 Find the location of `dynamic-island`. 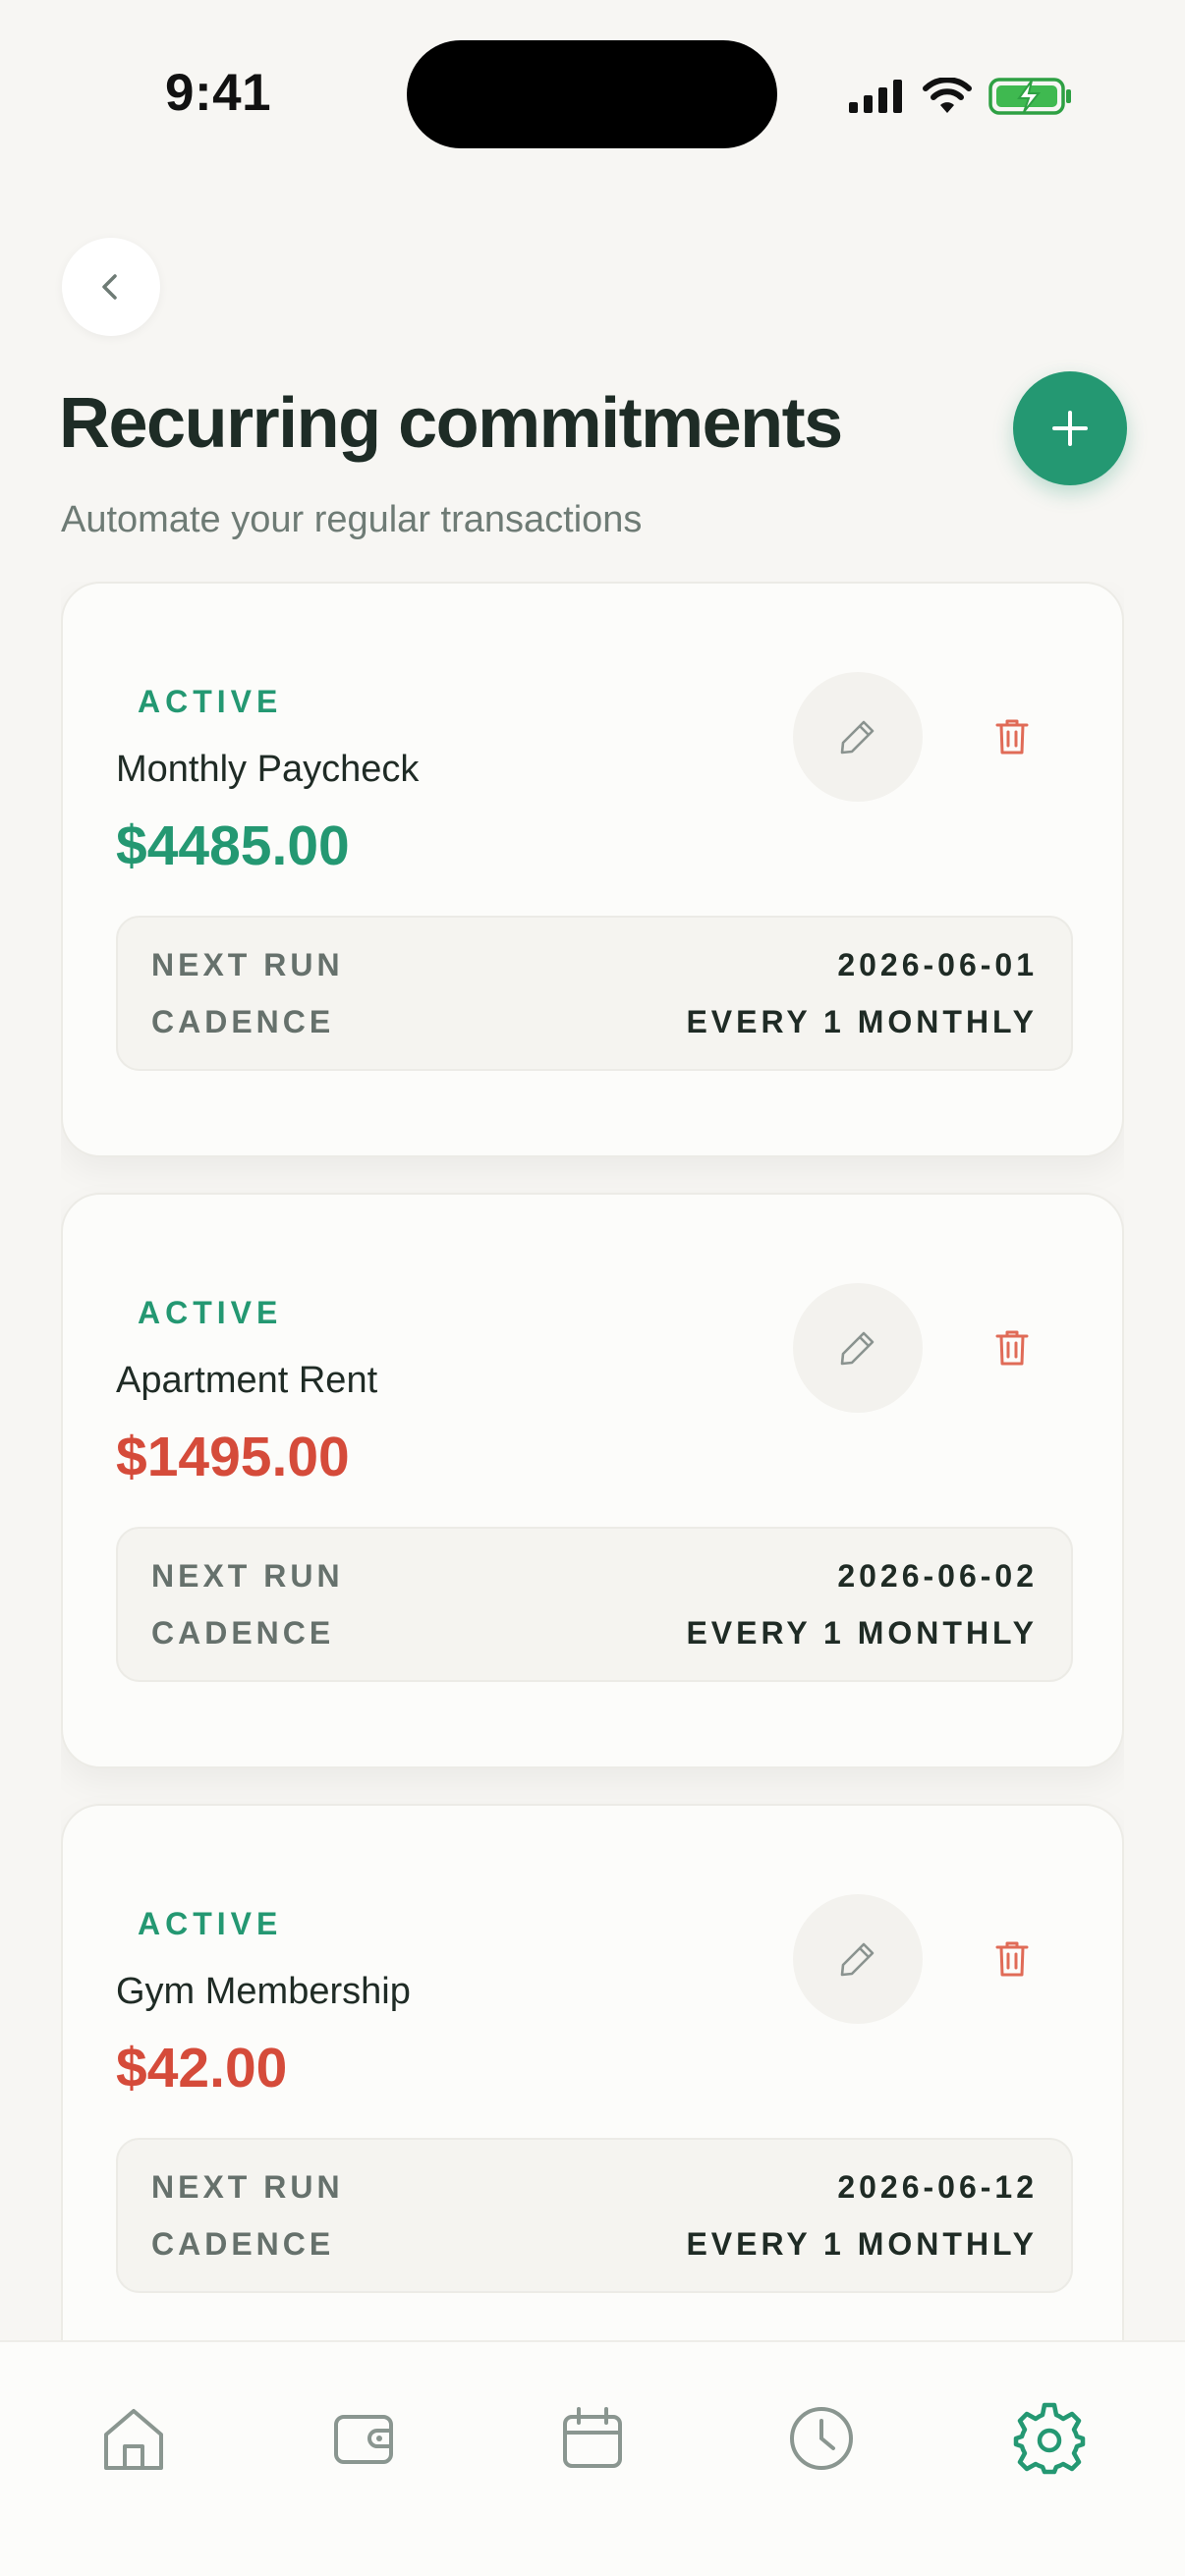

dynamic-island is located at coordinates (592, 94).